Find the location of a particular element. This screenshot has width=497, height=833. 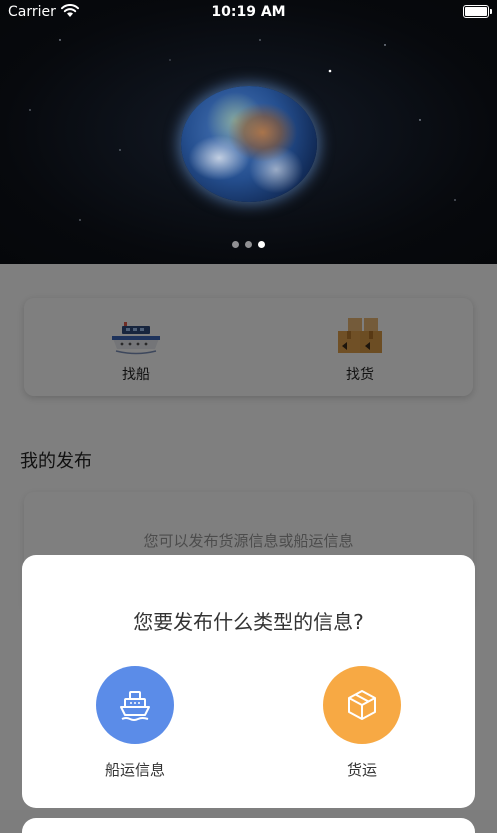

next-sheet-peek is located at coordinates (248, 825).